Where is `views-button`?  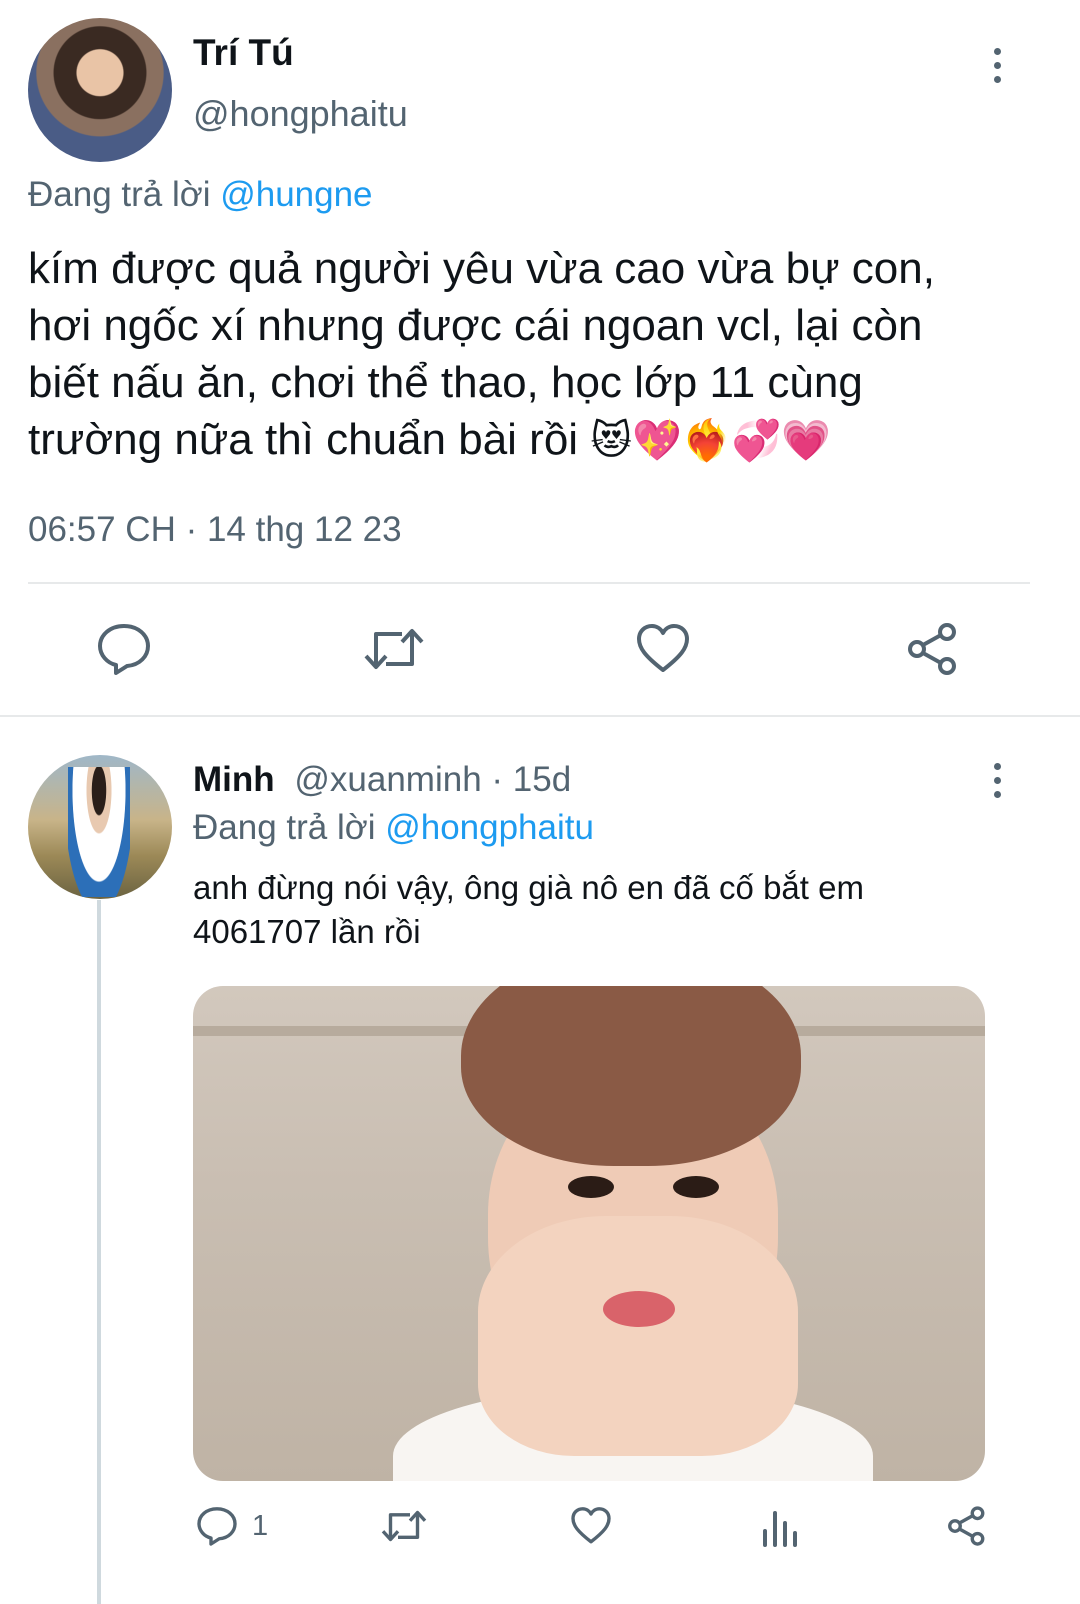
views-button is located at coordinates (780, 1526).